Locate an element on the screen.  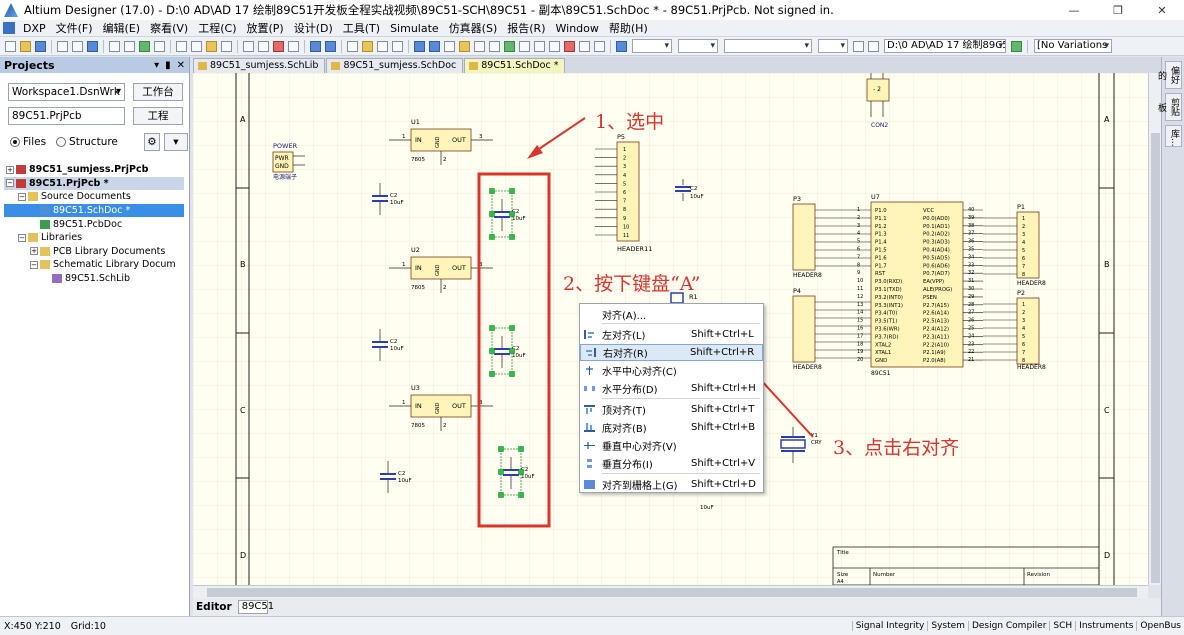
open-folder-icon is located at coordinates (25, 46).